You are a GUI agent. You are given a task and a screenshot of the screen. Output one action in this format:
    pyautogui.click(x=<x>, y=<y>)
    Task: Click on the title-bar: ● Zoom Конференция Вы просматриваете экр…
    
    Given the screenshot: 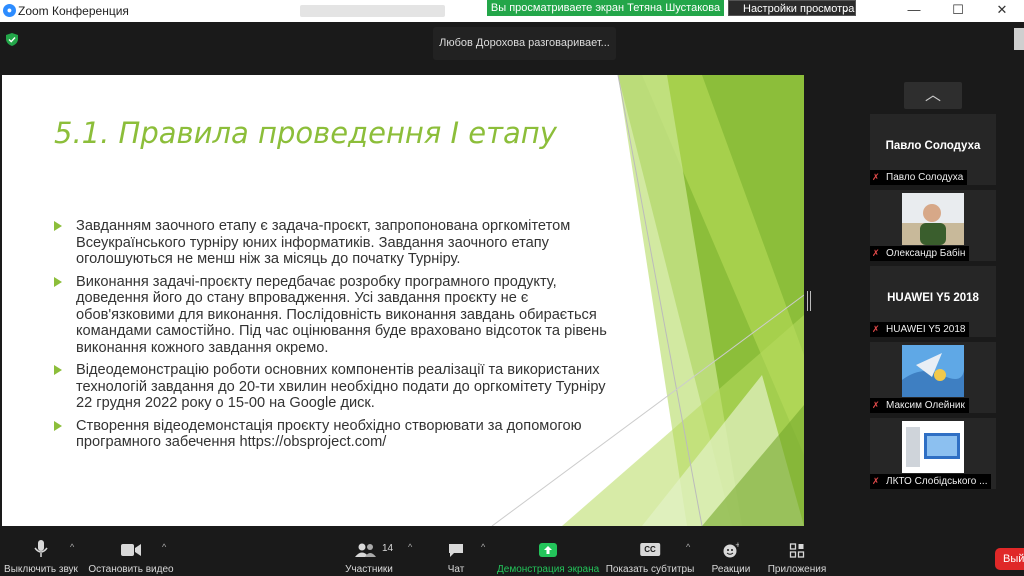 What is the action you would take?
    pyautogui.click(x=512, y=11)
    